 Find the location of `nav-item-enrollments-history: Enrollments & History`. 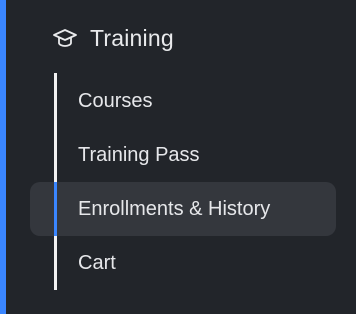

nav-item-enrollments-history: Enrollments & History is located at coordinates (183, 209).